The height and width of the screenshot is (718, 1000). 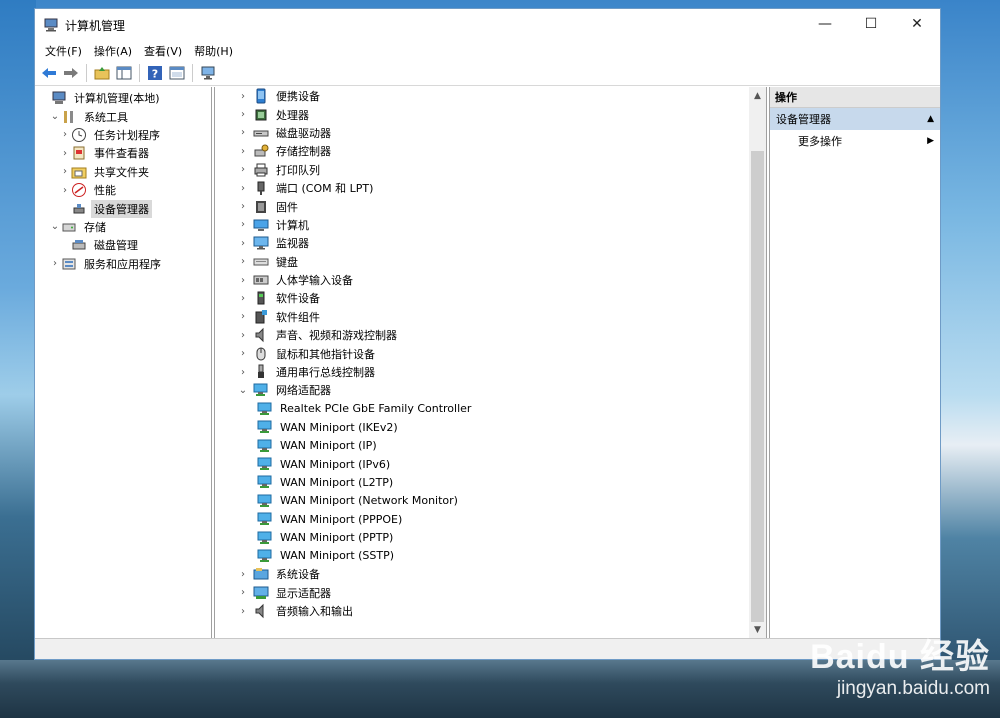 I want to click on nav-tree-item: › 任务计划程序, so click(x=123, y=135).